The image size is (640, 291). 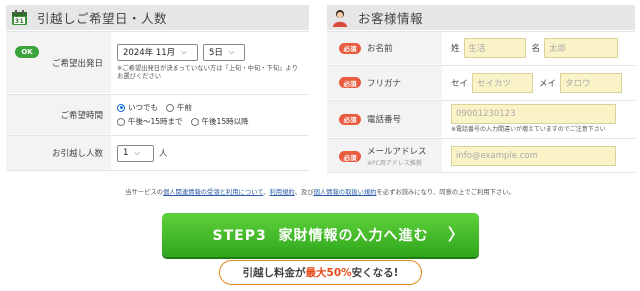 What do you see at coordinates (27, 52) in the screenshot?
I see `ok-badge: OK` at bounding box center [27, 52].